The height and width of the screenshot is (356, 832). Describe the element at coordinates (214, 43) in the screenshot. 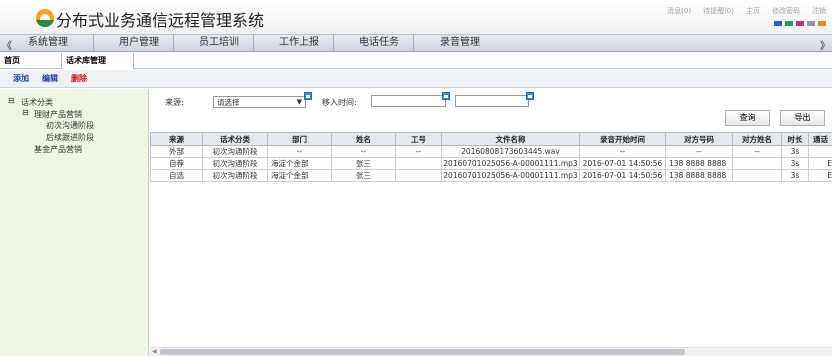

I see `nav-item-training: 员工培训` at that location.